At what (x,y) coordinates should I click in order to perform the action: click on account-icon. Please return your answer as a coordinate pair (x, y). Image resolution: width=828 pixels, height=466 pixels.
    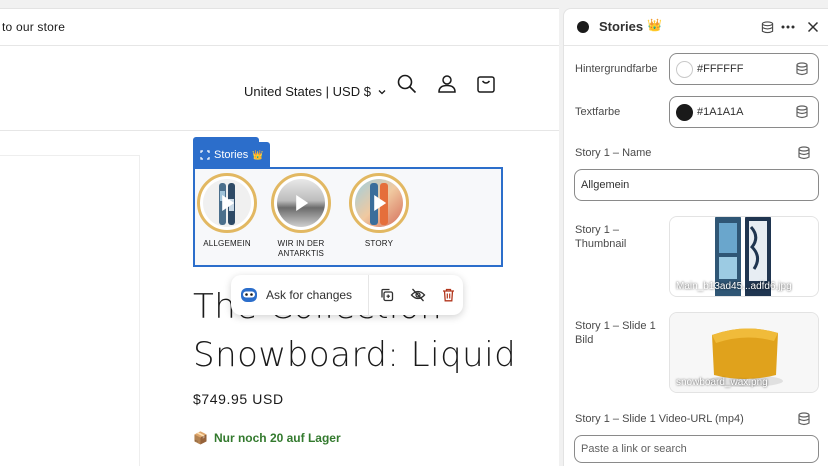
    Looking at the image, I should click on (447, 84).